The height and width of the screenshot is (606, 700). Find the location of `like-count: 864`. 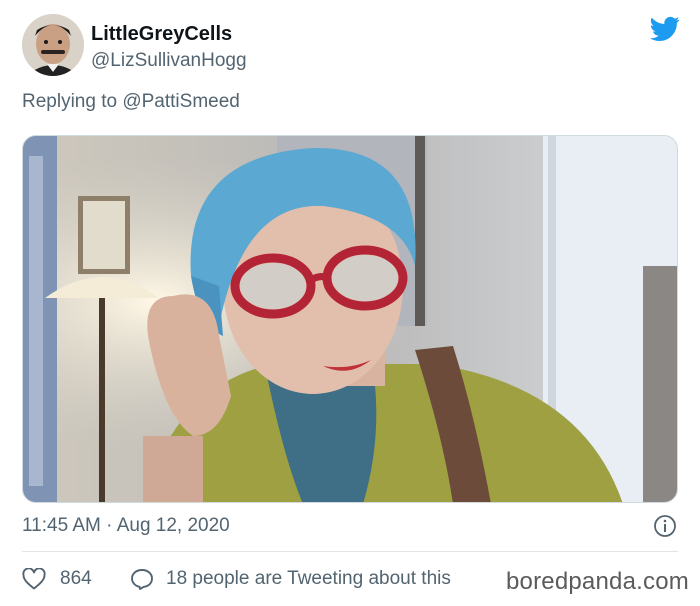

like-count: 864 is located at coordinates (76, 578).